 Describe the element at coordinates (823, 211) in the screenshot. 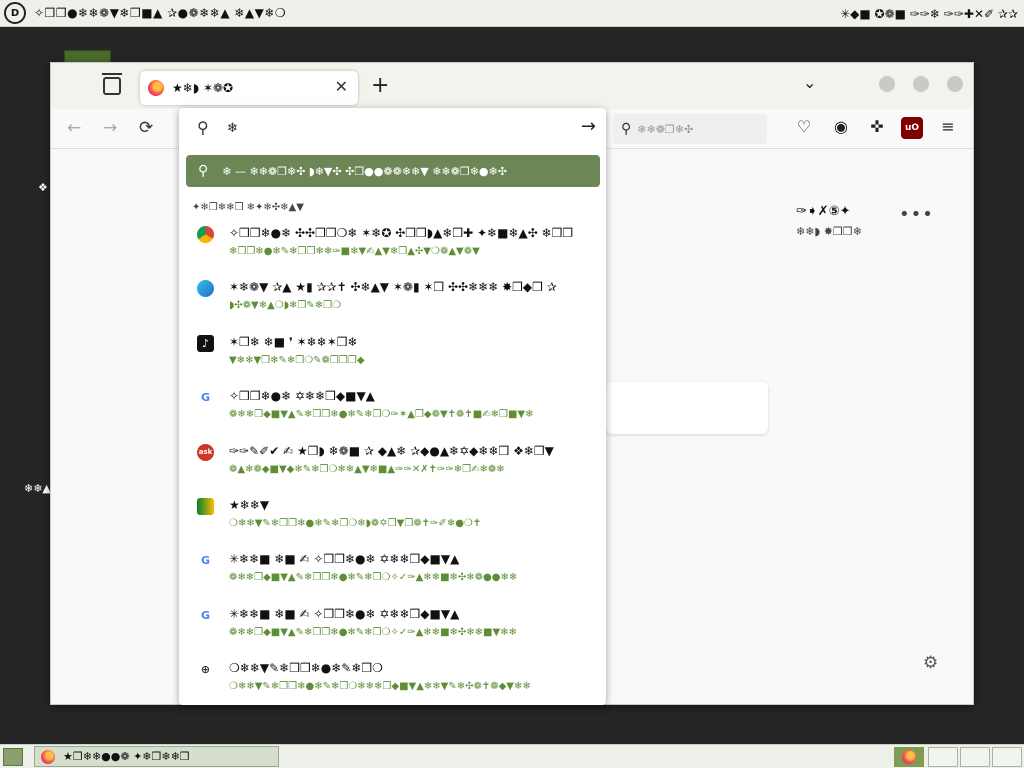

I see `shortcut-title: ✑➧✗⑤✦` at that location.